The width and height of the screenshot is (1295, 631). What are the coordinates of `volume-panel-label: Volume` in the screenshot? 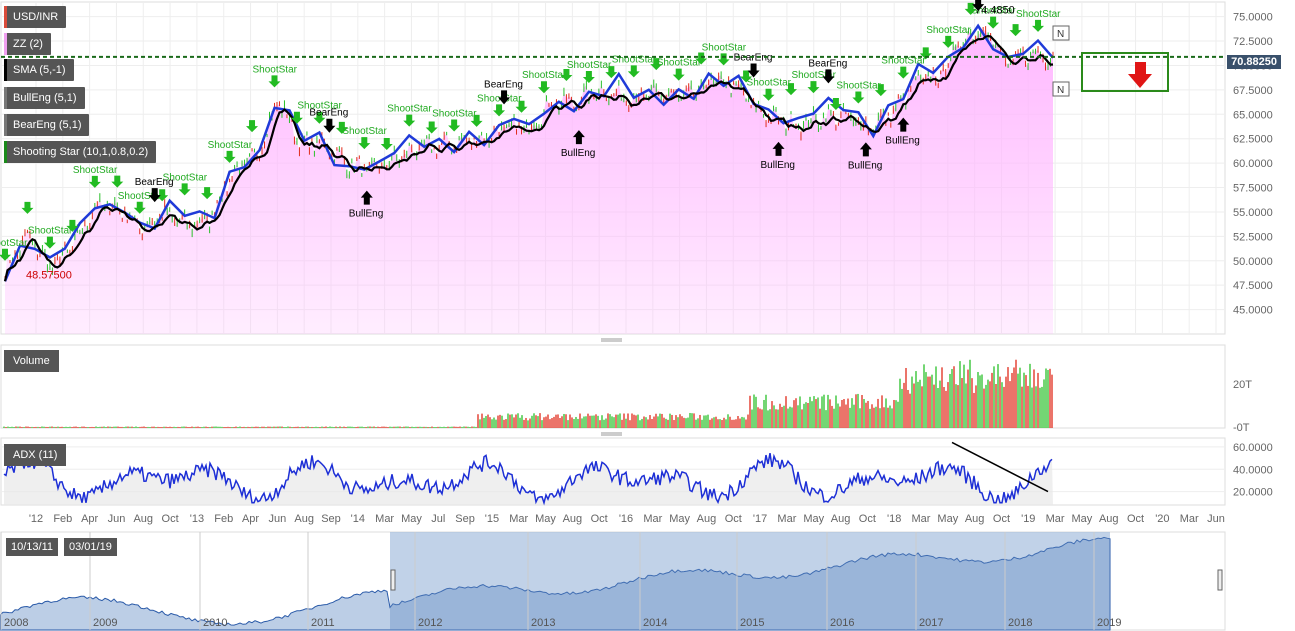 It's located at (31, 361).